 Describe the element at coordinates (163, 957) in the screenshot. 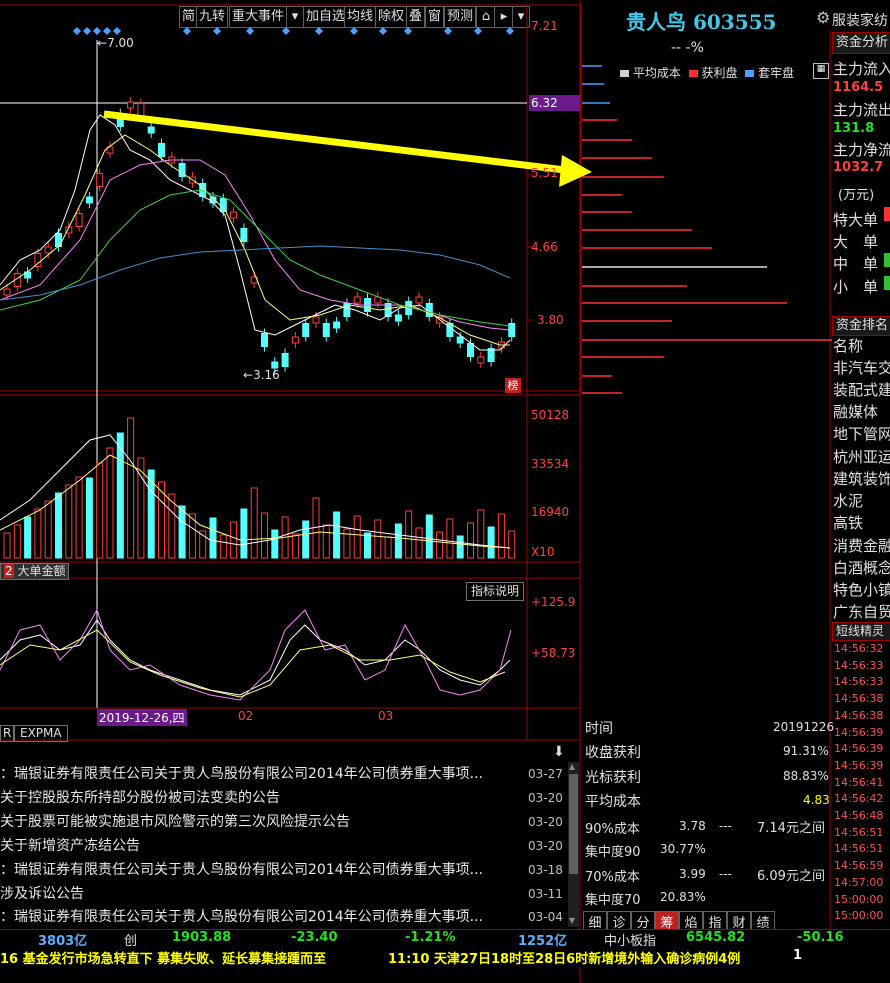

I see `ticker-text-left: 16 基金发行市场急转直下 募集失败、延长募集接踵而至` at that location.